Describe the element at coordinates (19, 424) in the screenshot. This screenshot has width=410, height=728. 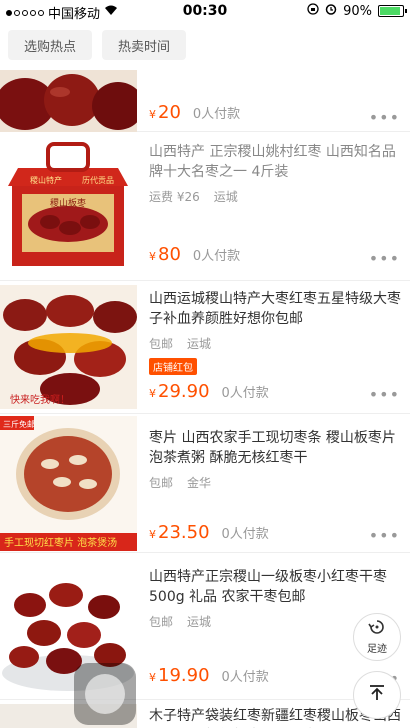
I see `banner-sticker: 三斤免邮` at that location.